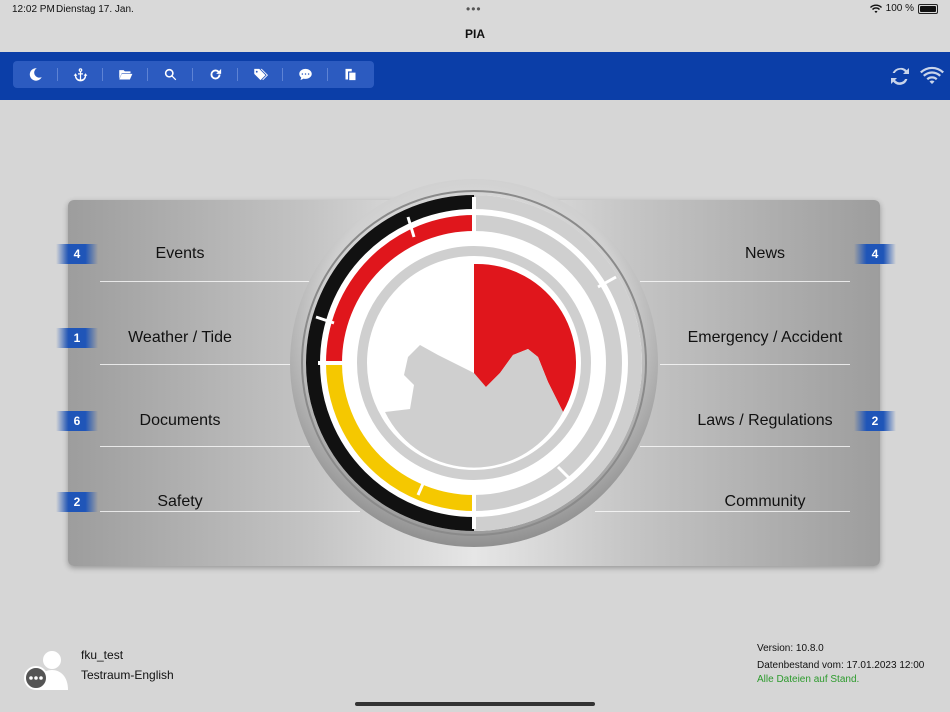  I want to click on tags-icon, so click(261, 74).